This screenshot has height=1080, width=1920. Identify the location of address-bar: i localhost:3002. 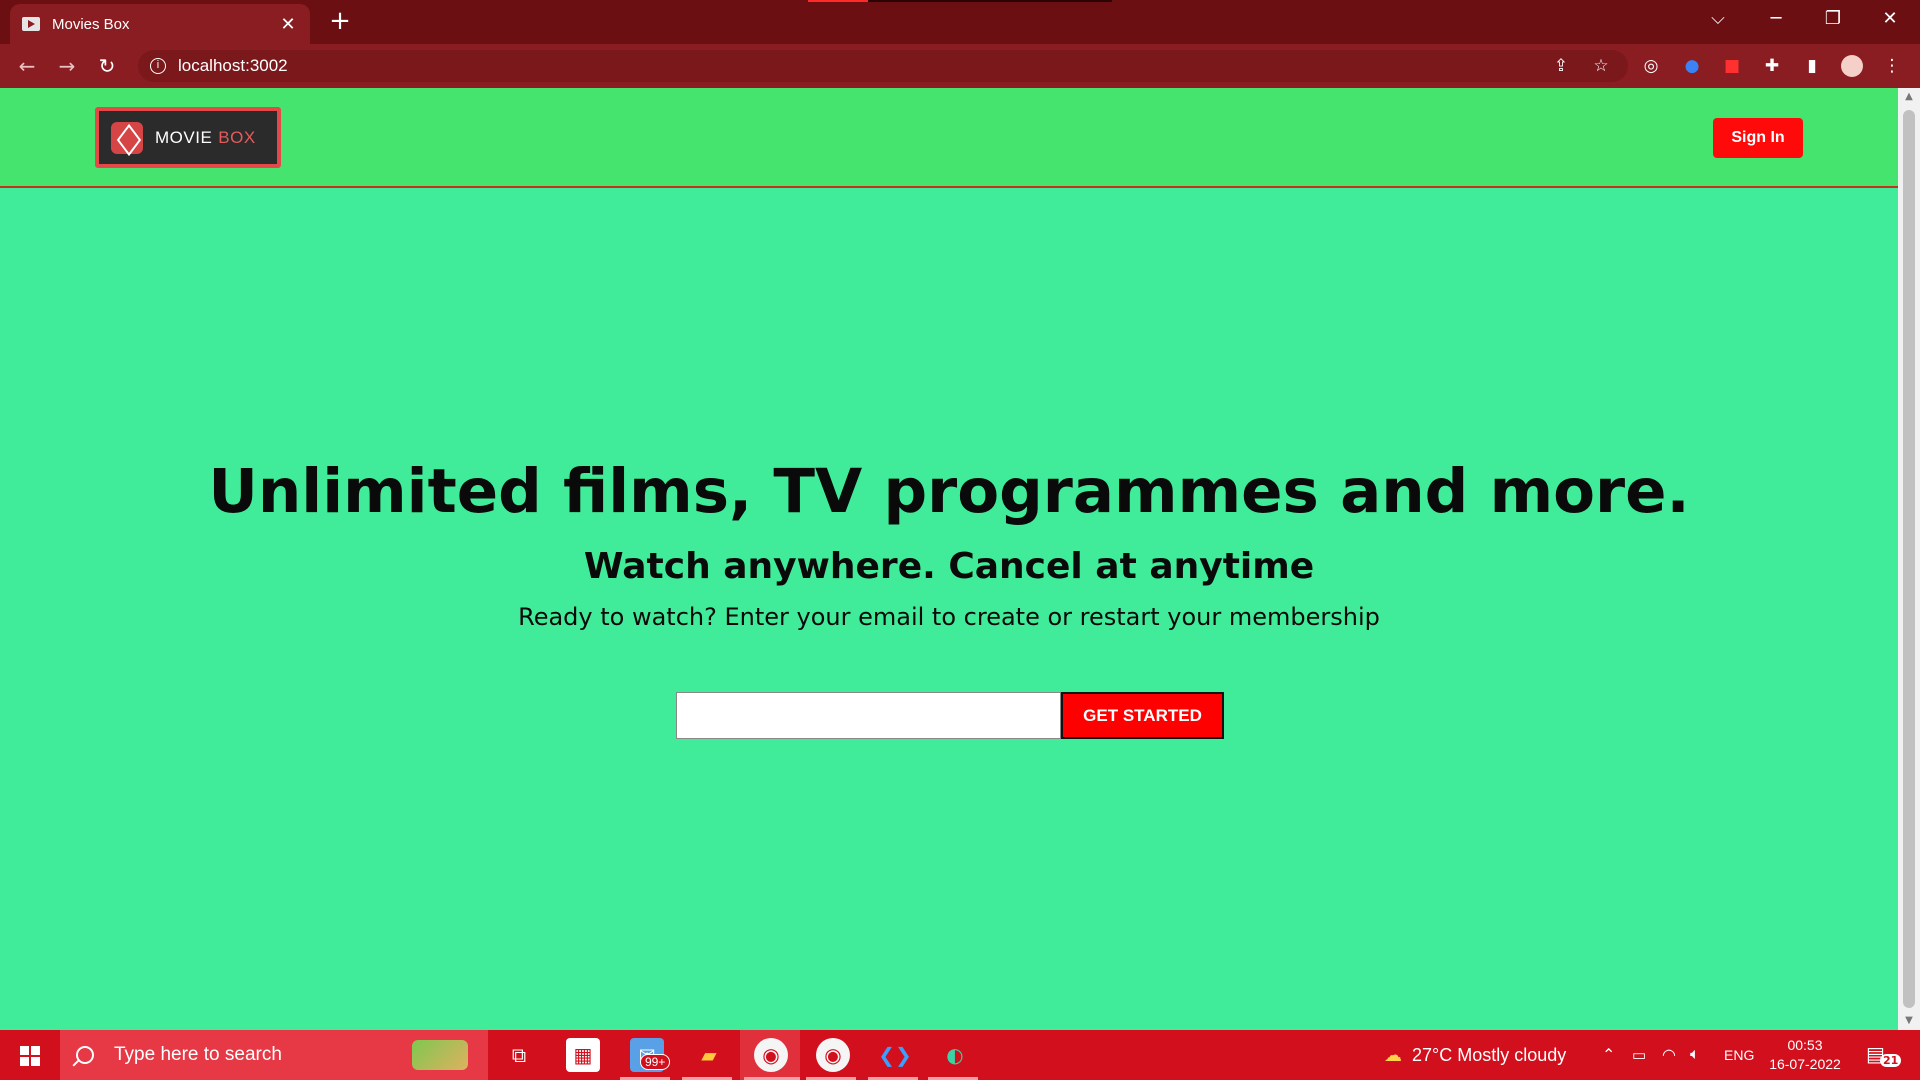
(883, 66).